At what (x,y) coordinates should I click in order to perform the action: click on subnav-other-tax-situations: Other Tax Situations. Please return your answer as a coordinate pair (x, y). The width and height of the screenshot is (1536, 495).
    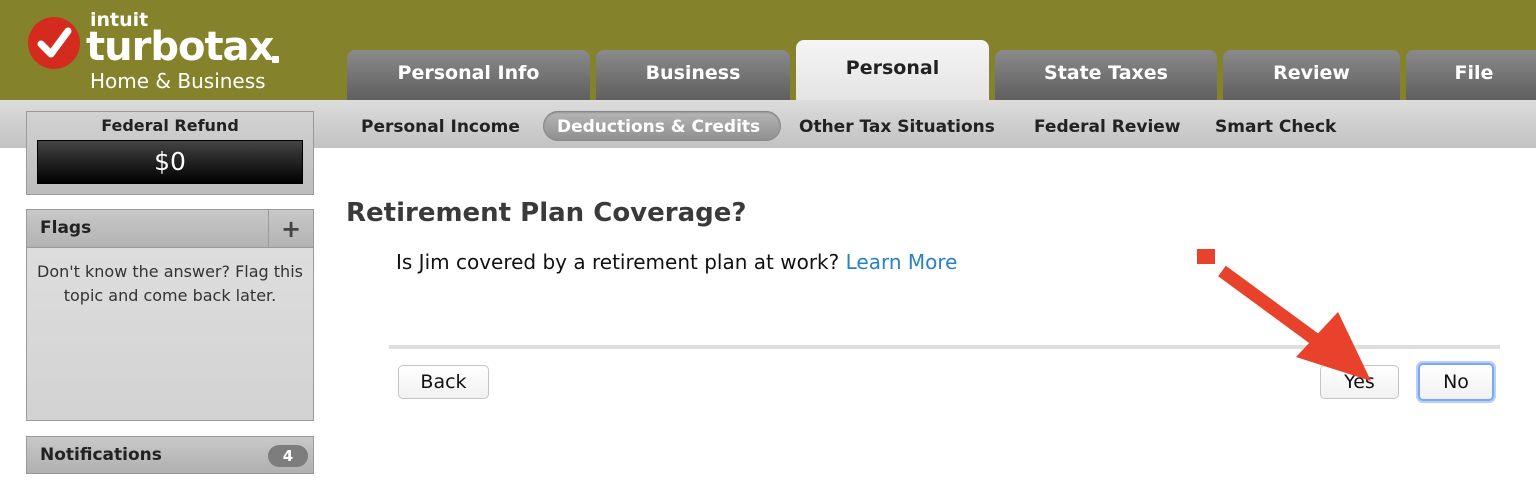
    Looking at the image, I should click on (897, 127).